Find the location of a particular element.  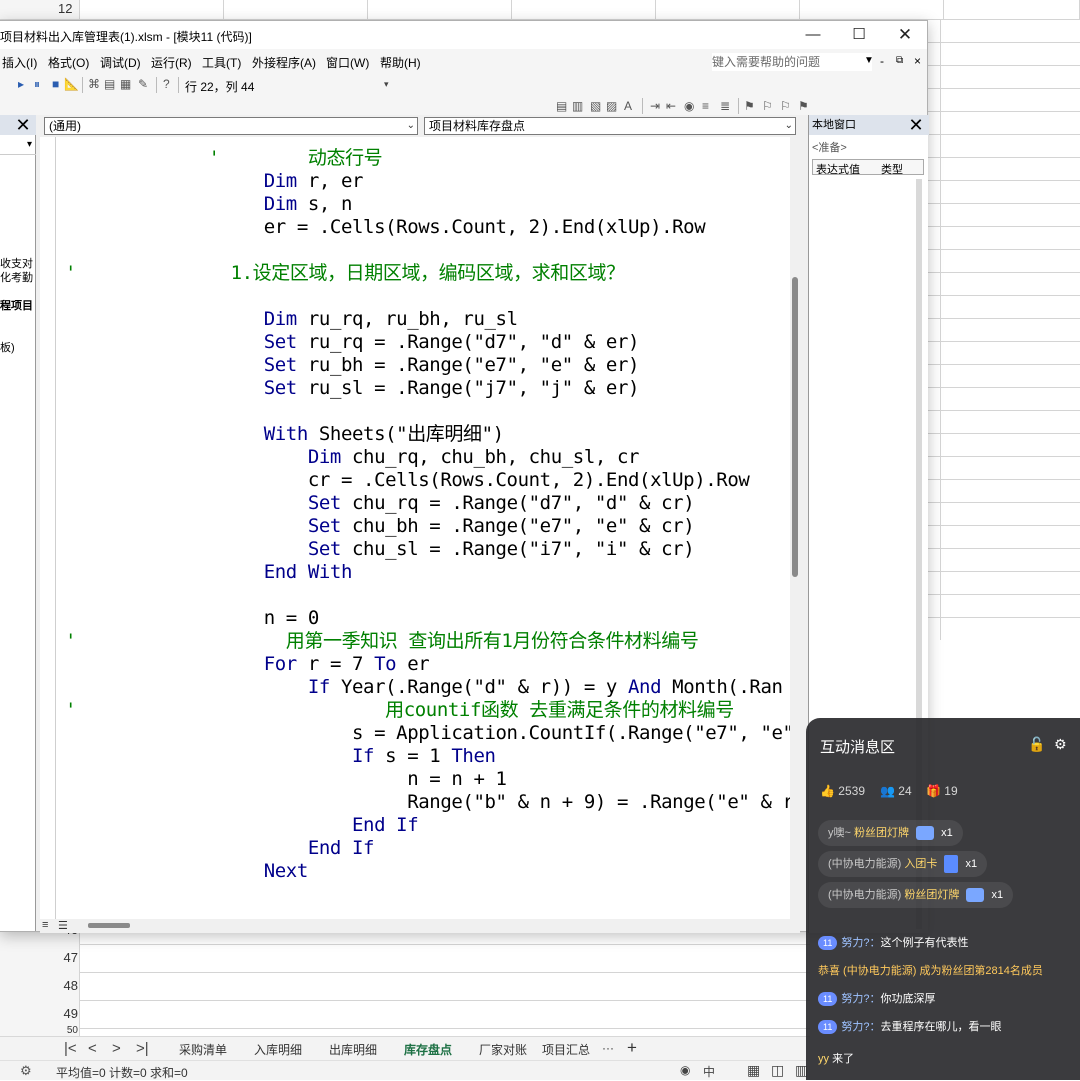

maximize-button: ☐ is located at coordinates (859, 35).